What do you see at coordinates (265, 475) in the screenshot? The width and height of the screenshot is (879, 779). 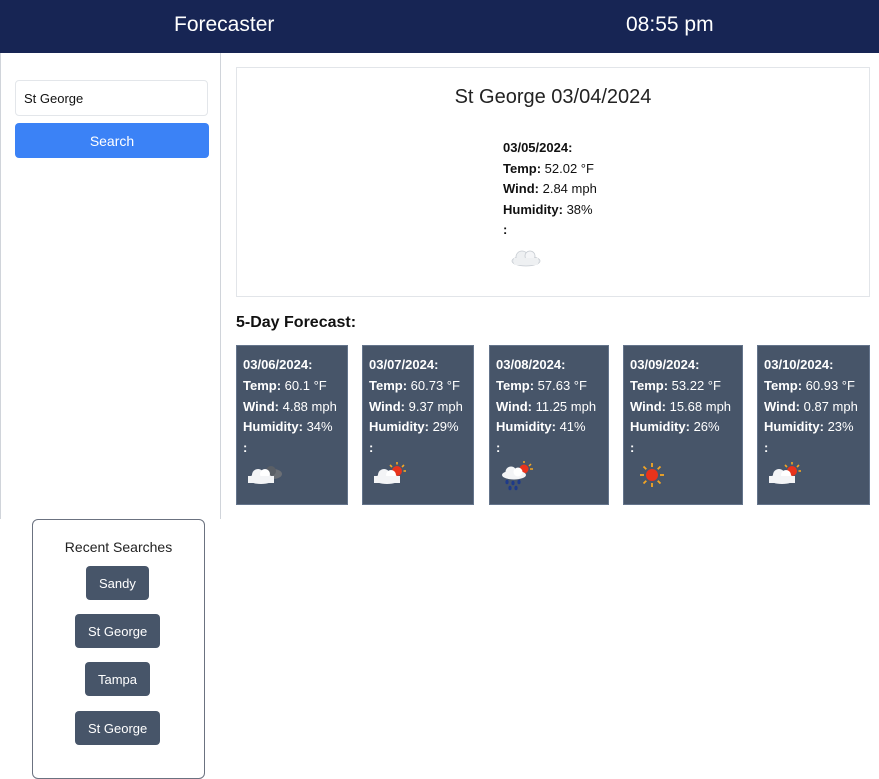 I see `cloudy-night-icon` at bounding box center [265, 475].